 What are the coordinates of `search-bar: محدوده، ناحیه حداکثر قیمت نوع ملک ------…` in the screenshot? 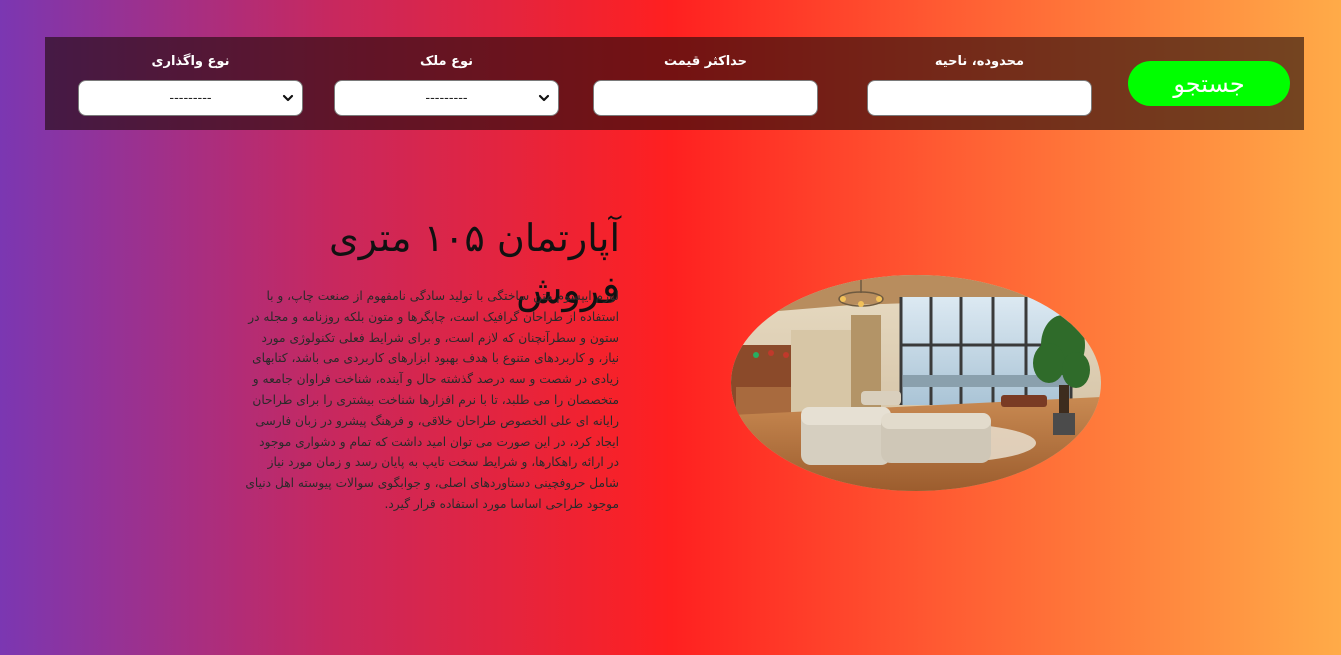 It's located at (674, 83).